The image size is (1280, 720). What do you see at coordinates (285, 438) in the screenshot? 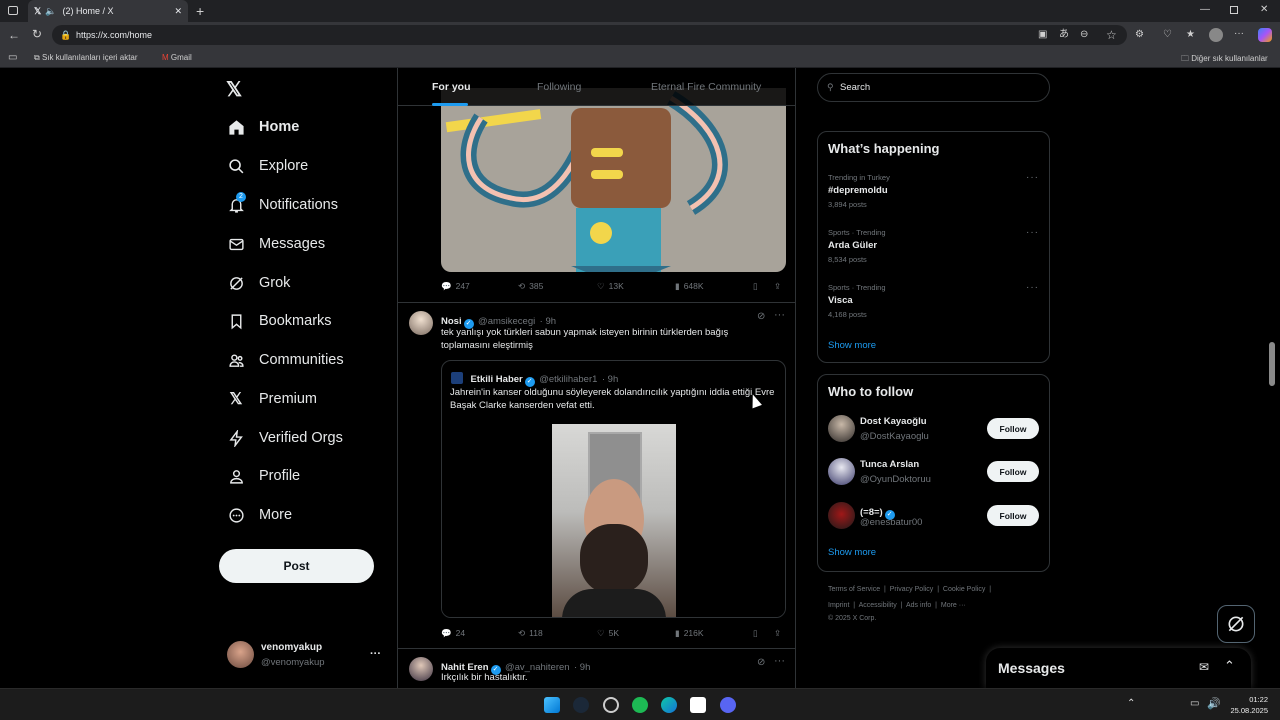
I see `sidebar-item-verified-orgs: Verified Orgs` at bounding box center [285, 438].